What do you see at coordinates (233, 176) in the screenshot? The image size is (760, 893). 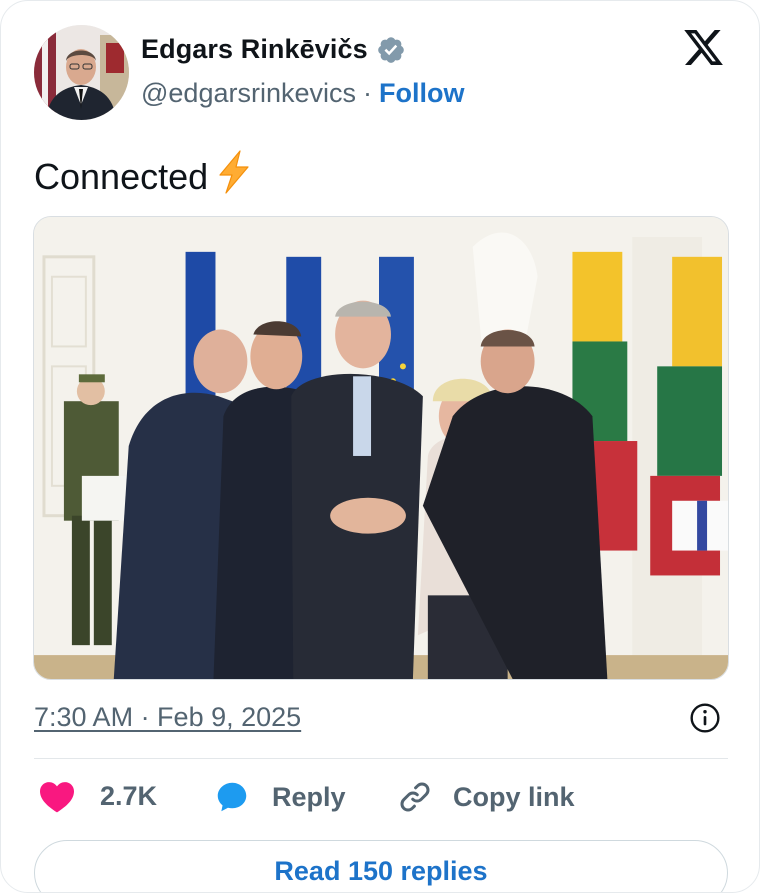 I see `high-voltage-emoji` at bounding box center [233, 176].